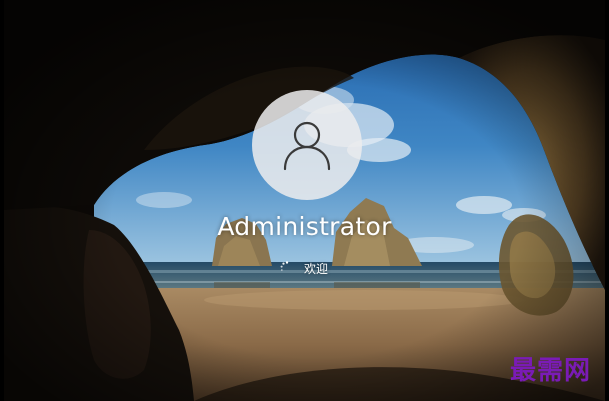 This screenshot has height=401, width=609. Describe the element at coordinates (550, 371) in the screenshot. I see `watermark-logo: 最需网` at that location.